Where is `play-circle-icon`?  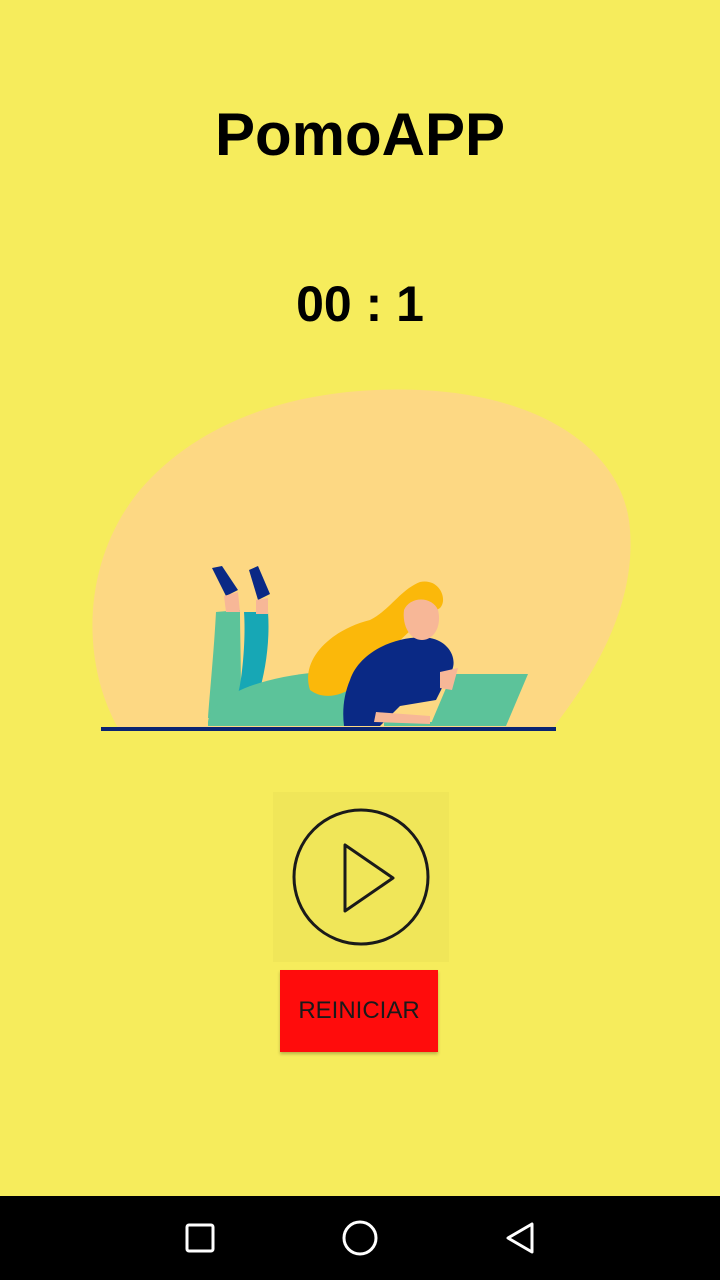 play-circle-icon is located at coordinates (361, 877).